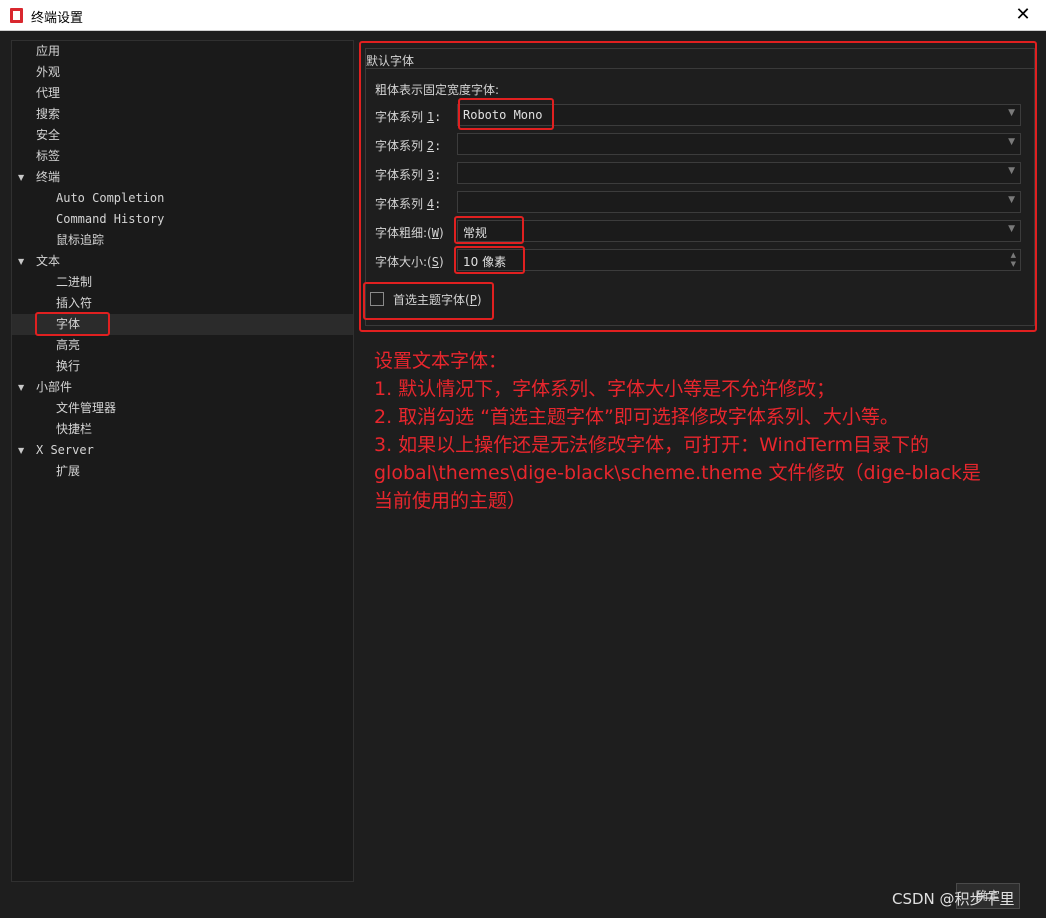 The image size is (1046, 918). I want to click on tree-item-label: 快捷栏, so click(74, 429).